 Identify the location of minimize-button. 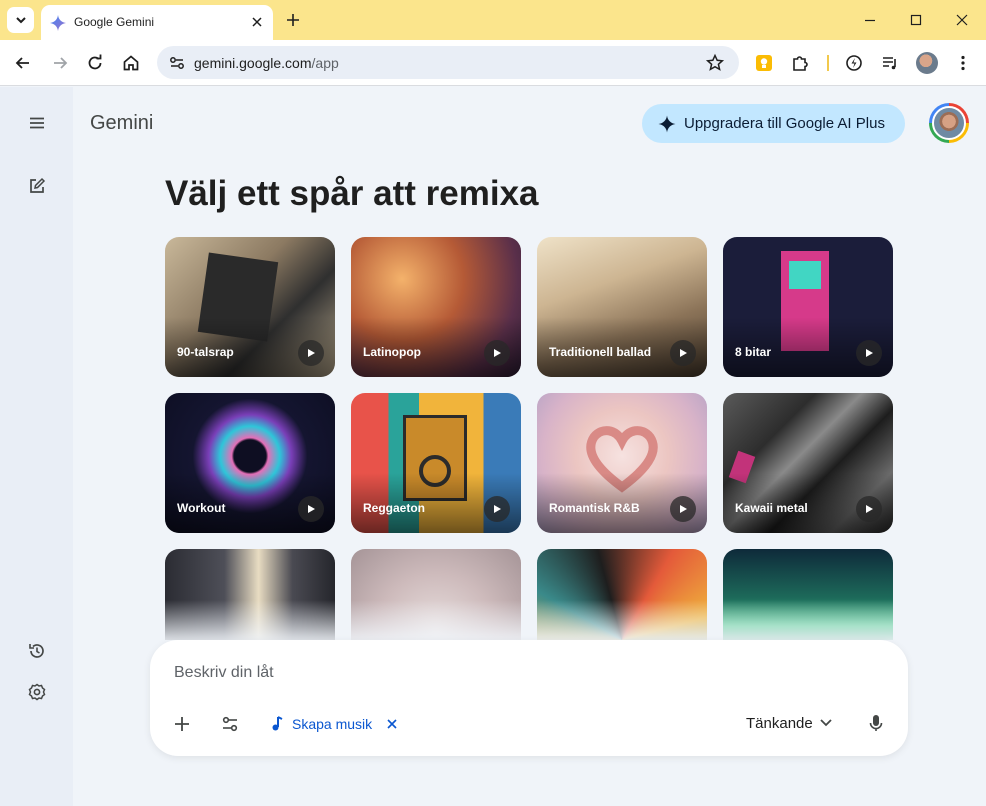
(870, 20).